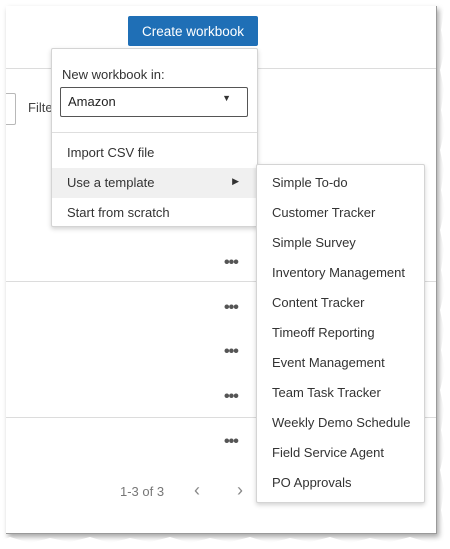 The height and width of the screenshot is (549, 450). I want to click on template-item-timeoff-reporting: Timeoff Reporting, so click(340, 333).